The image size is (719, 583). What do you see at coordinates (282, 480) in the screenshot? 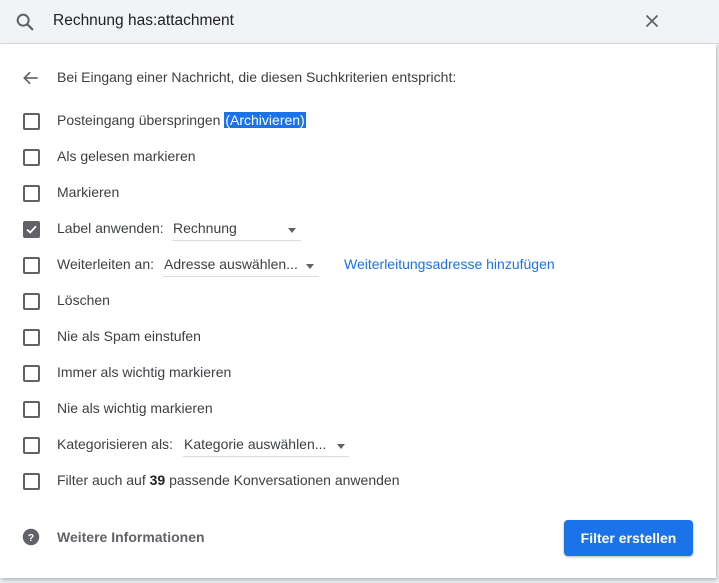
I see `apply-existing-text-after: passende Konversationen anwenden` at bounding box center [282, 480].